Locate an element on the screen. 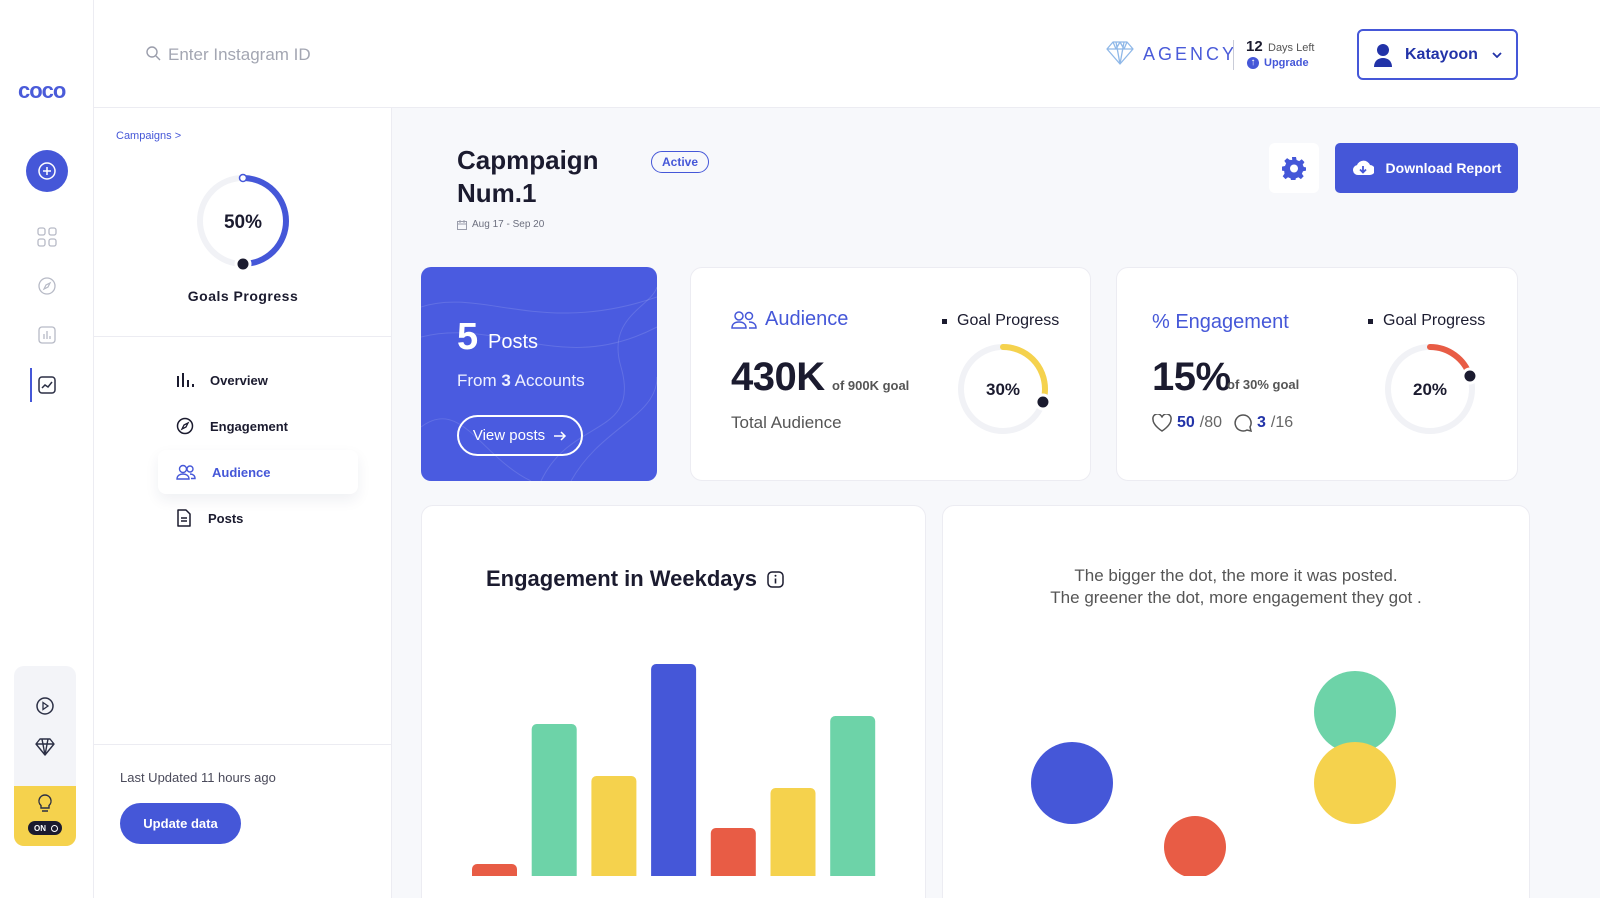  play-circle-icon is located at coordinates (45, 706).